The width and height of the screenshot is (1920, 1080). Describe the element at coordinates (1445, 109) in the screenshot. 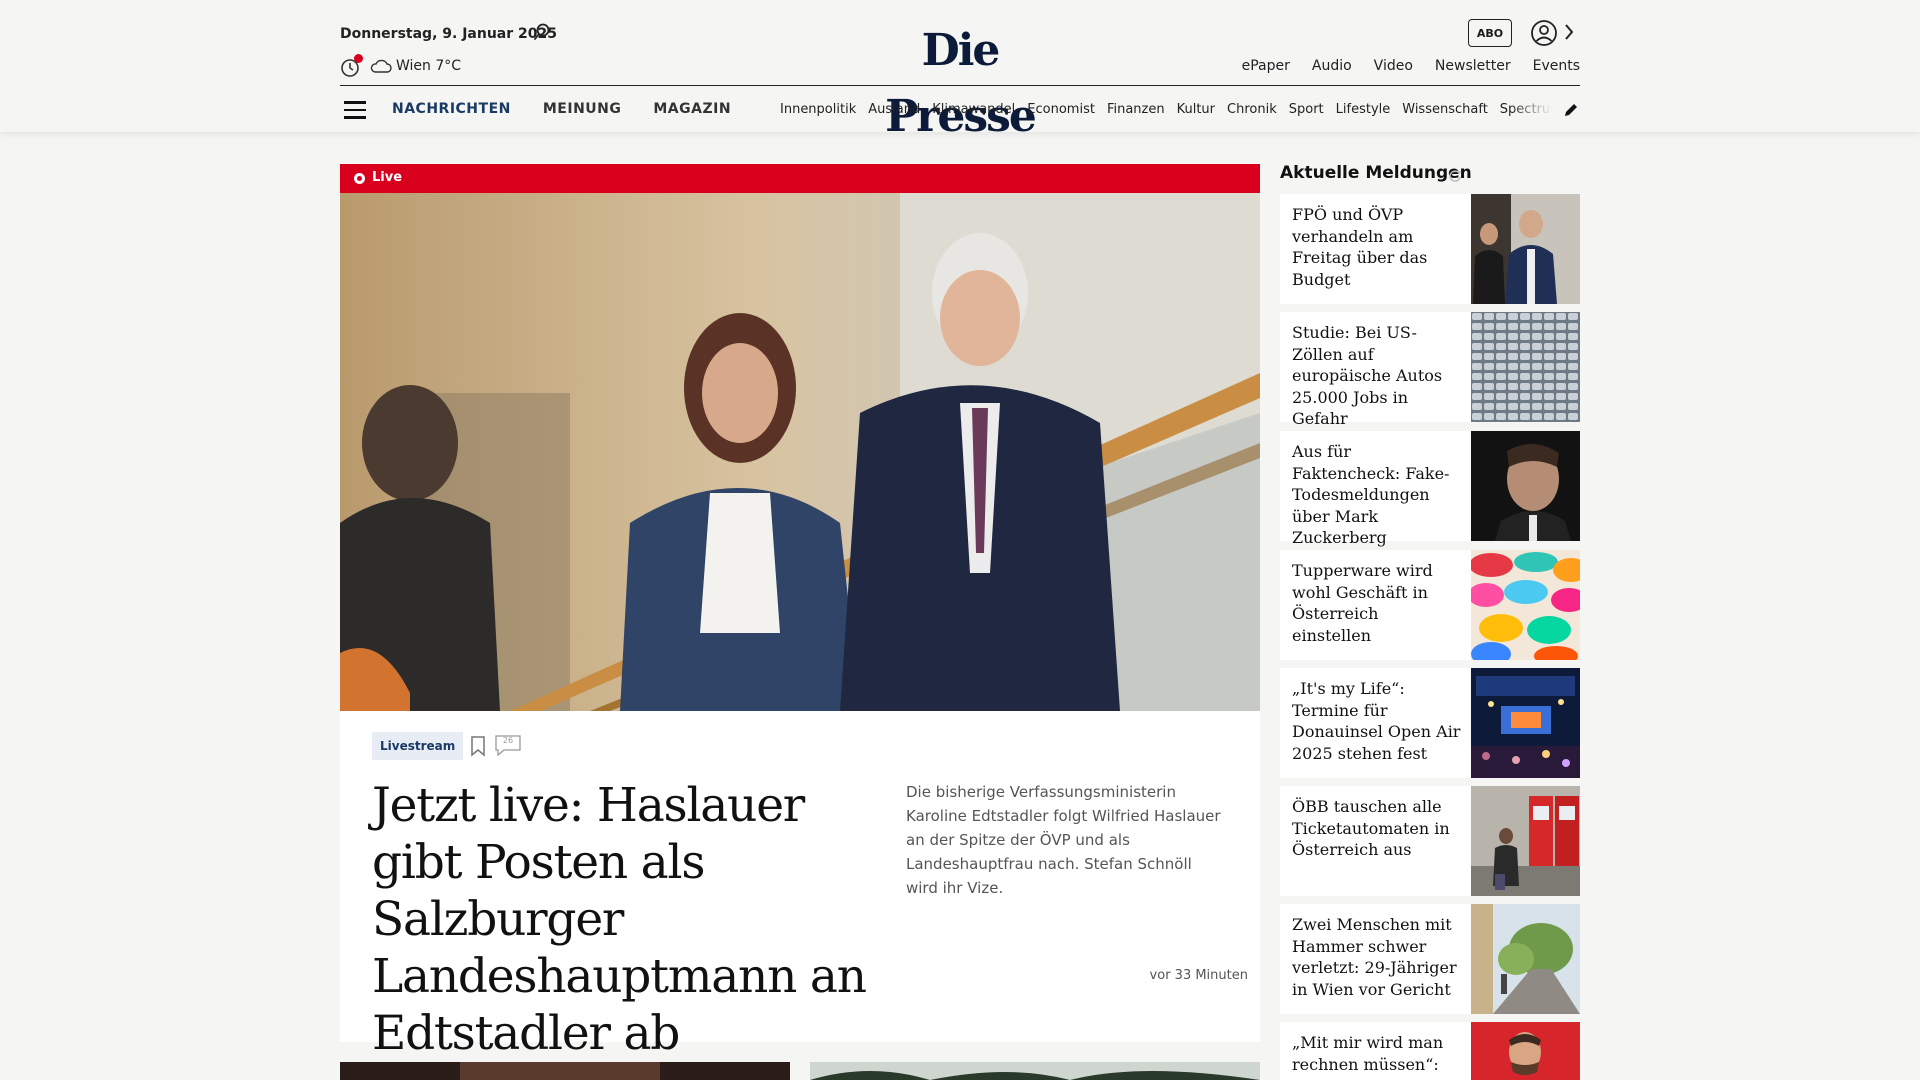

I see `subnav-wissenschaft: Wissenschaft` at that location.